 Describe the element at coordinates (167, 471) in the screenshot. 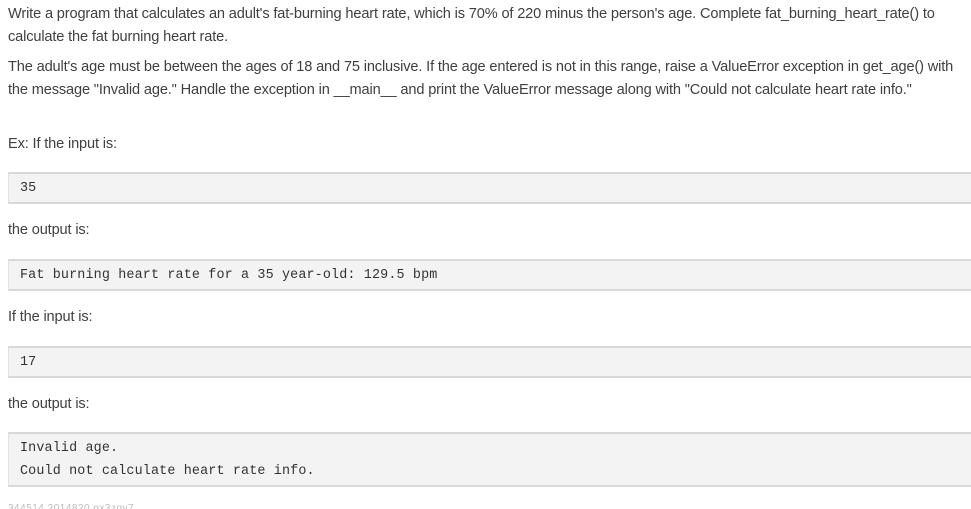

I see `example-2-output-line: Could not calculate heart rate info.` at that location.